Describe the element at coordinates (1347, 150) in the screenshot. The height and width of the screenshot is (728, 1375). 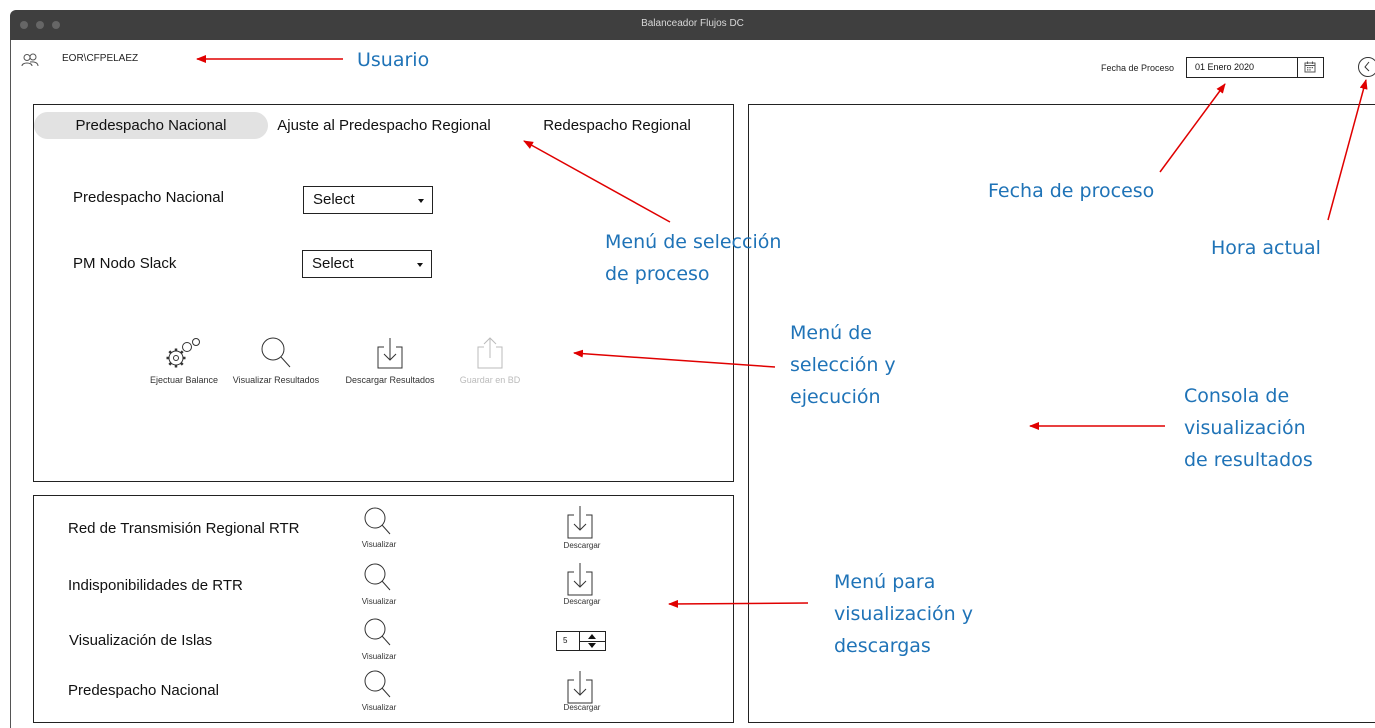
I see `arrow-current-time` at that location.